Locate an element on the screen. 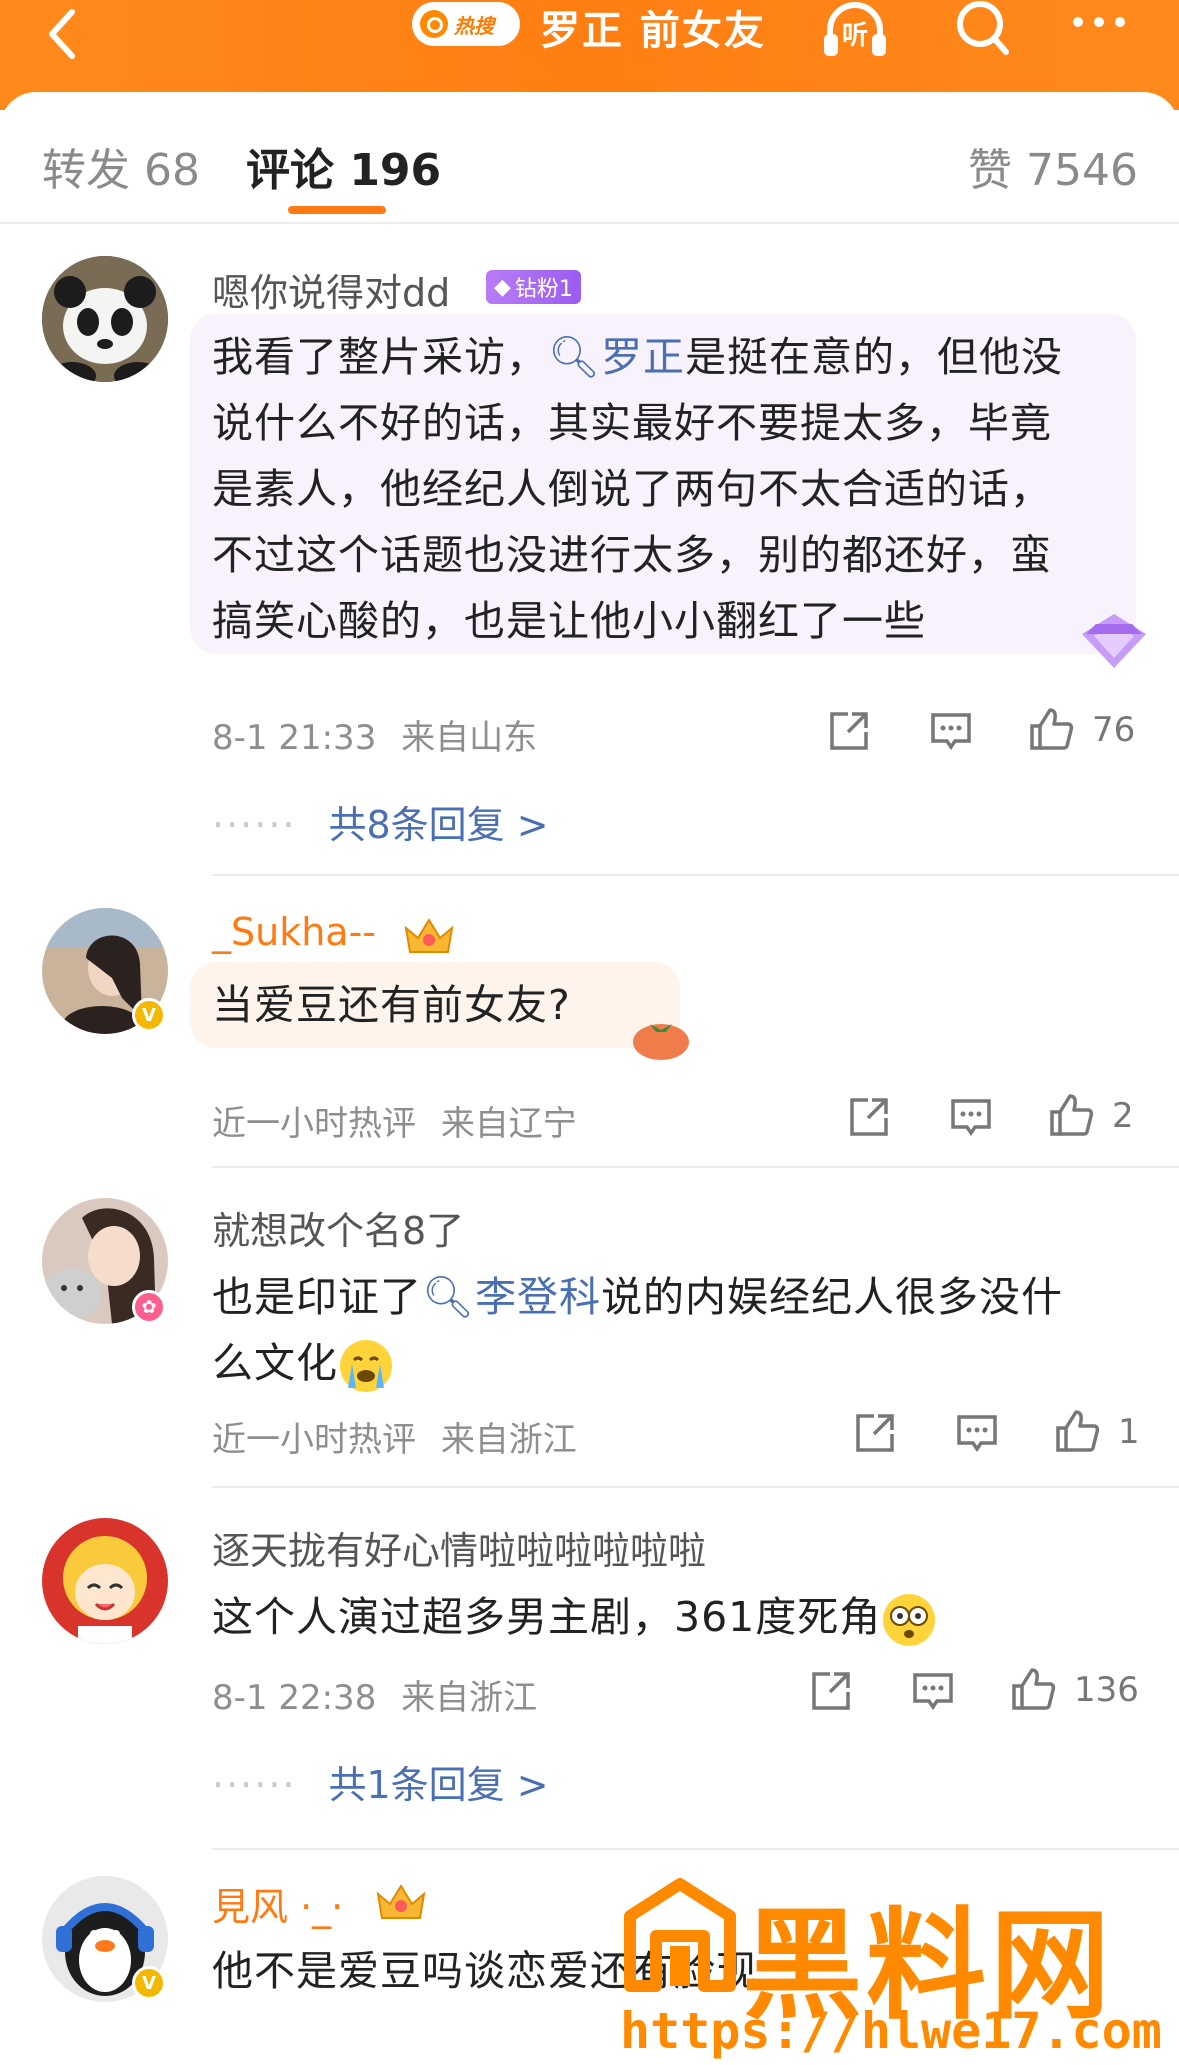 Image resolution: width=1179 pixels, height=2065 pixels. like-count: 136 is located at coordinates (1106, 1690).